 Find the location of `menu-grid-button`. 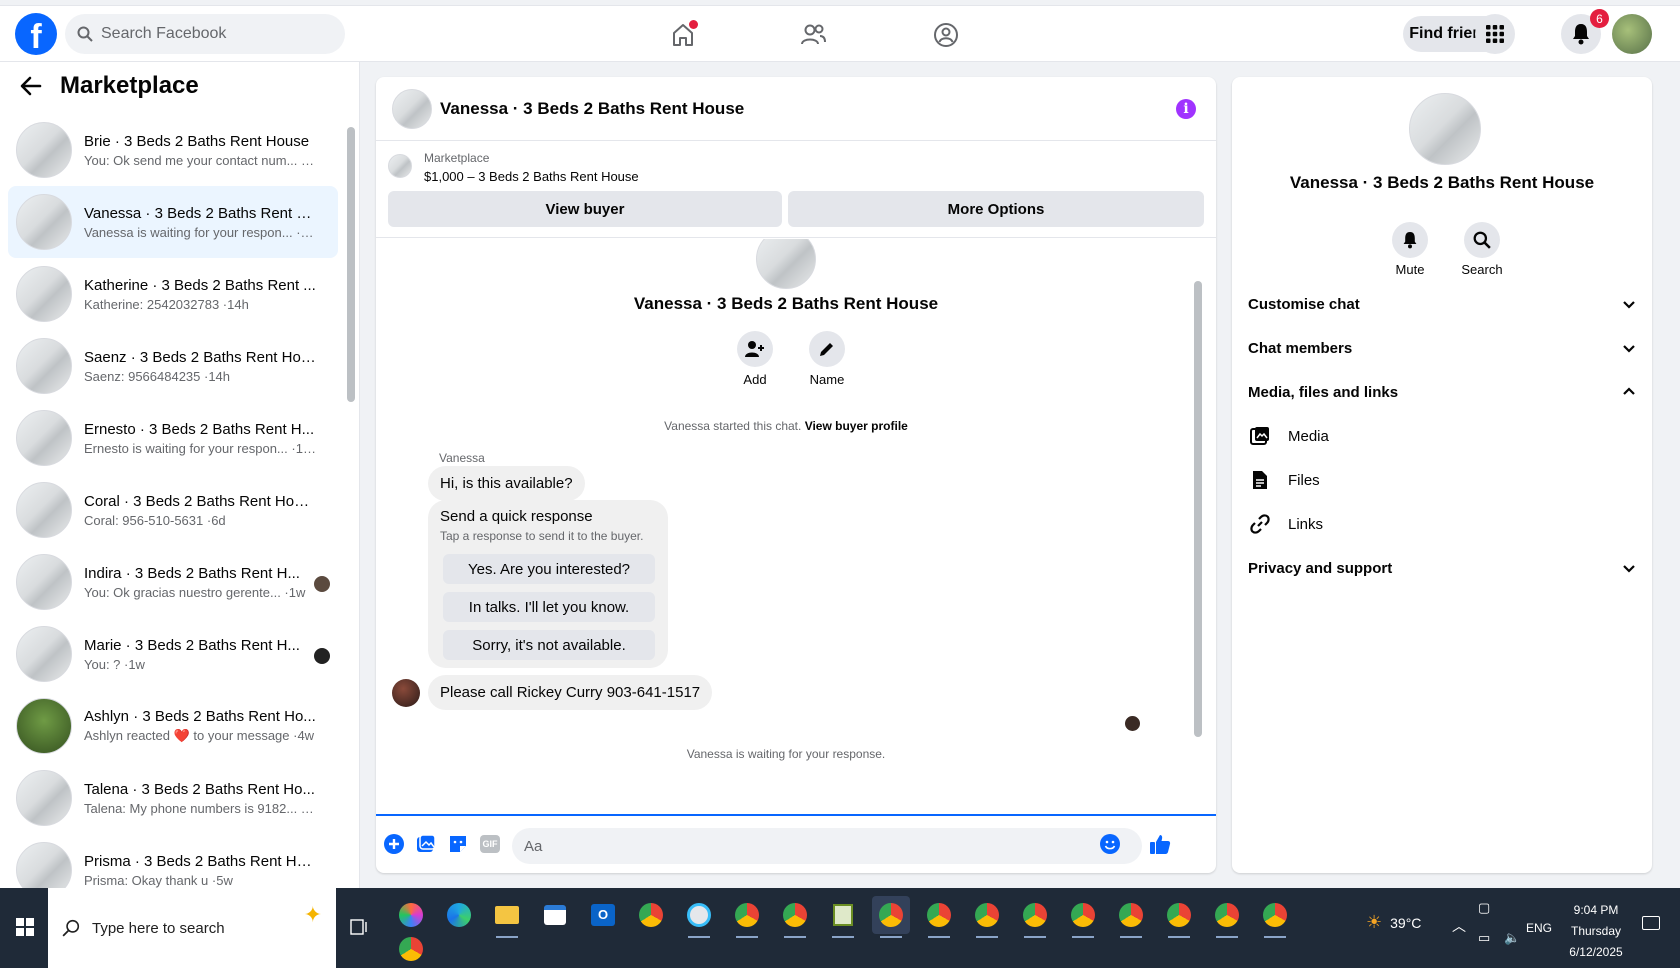

menu-grid-button is located at coordinates (1495, 34).